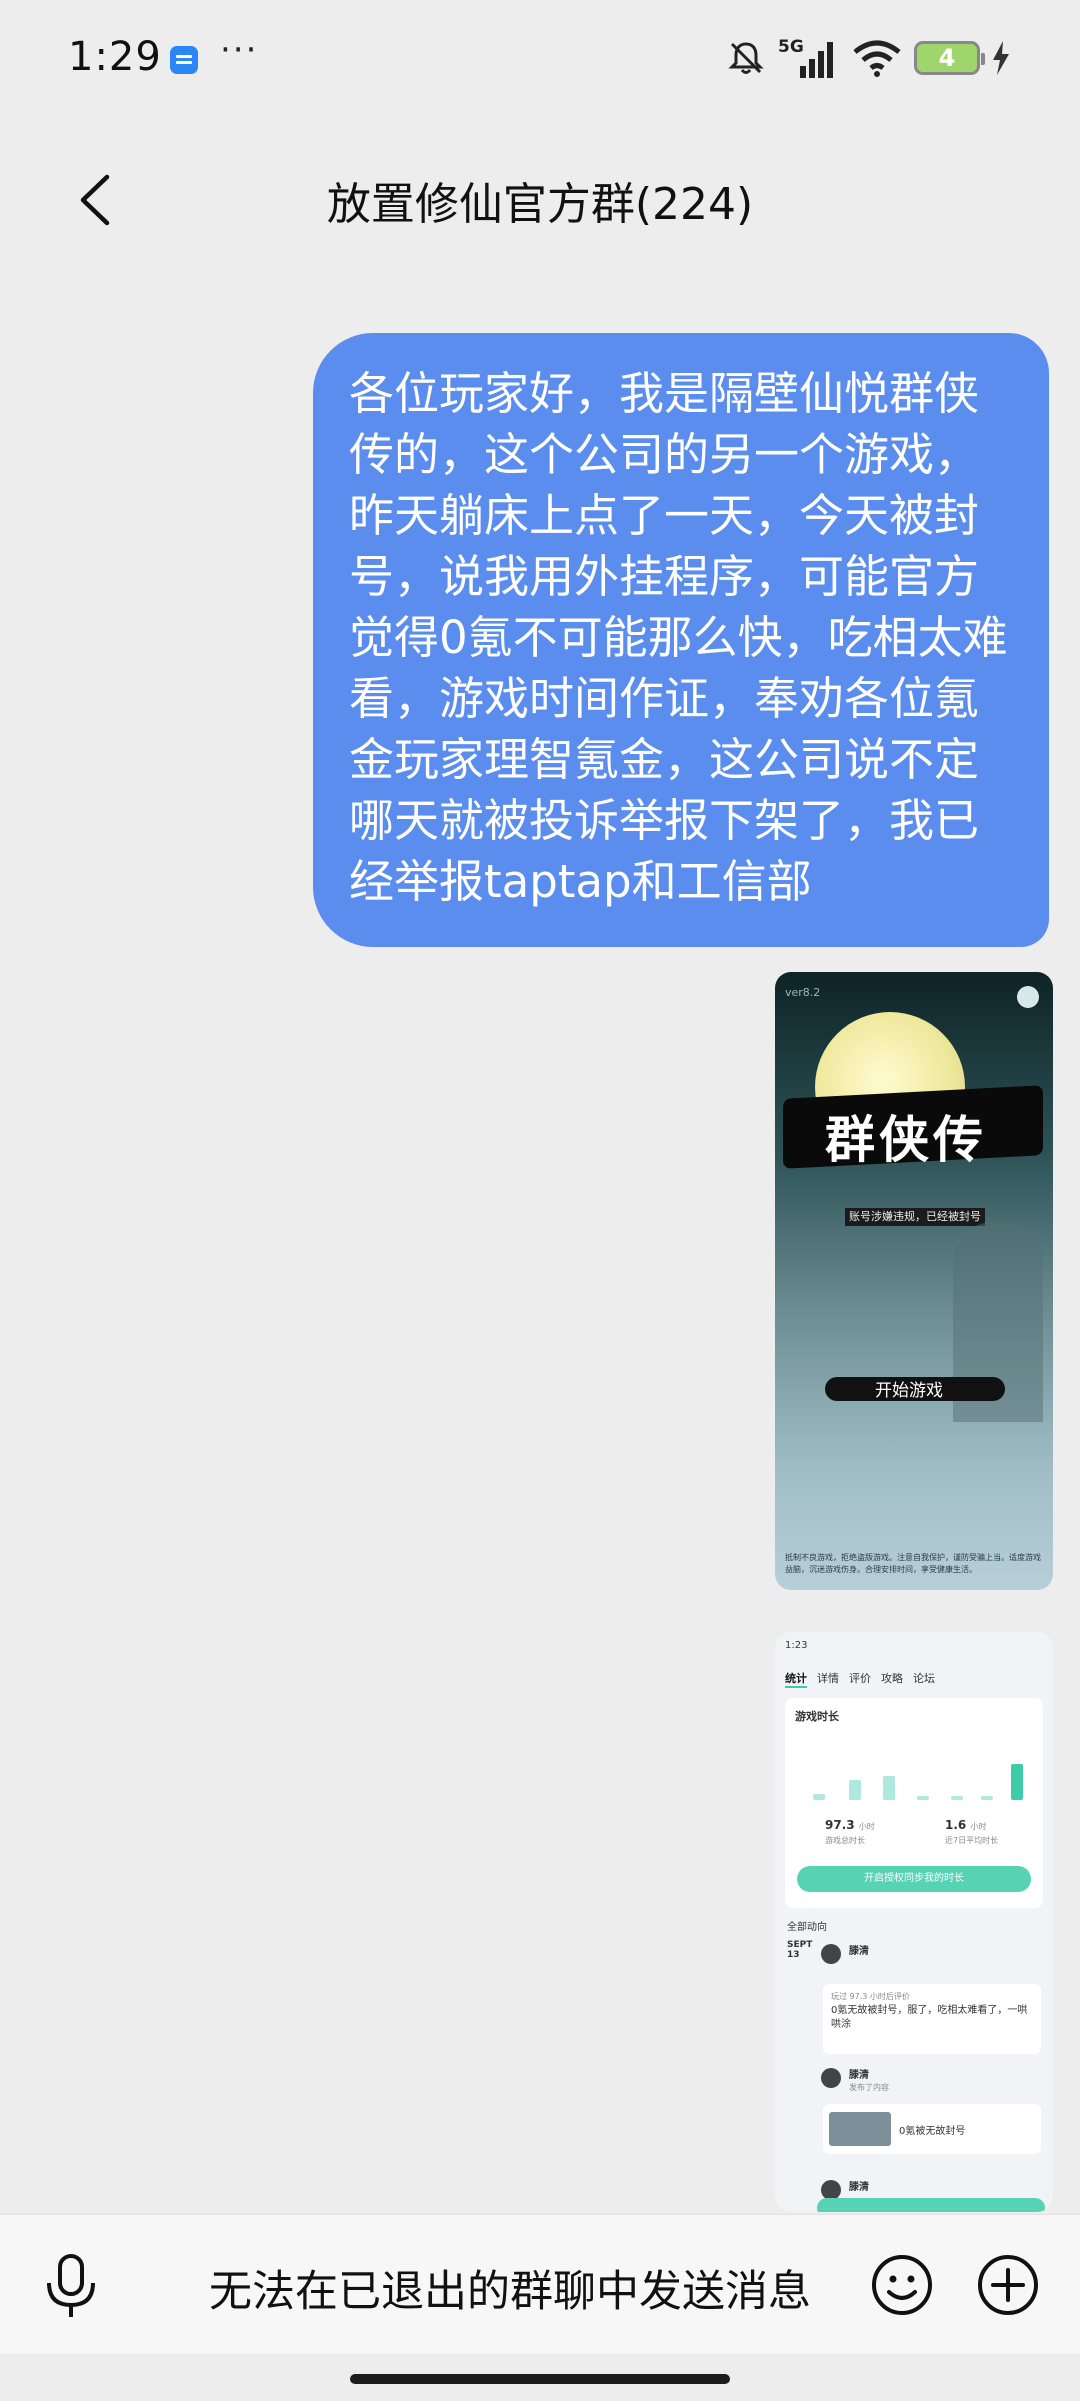 This screenshot has height=2401, width=1080. I want to click on shot-tab: 攻略, so click(892, 1678).